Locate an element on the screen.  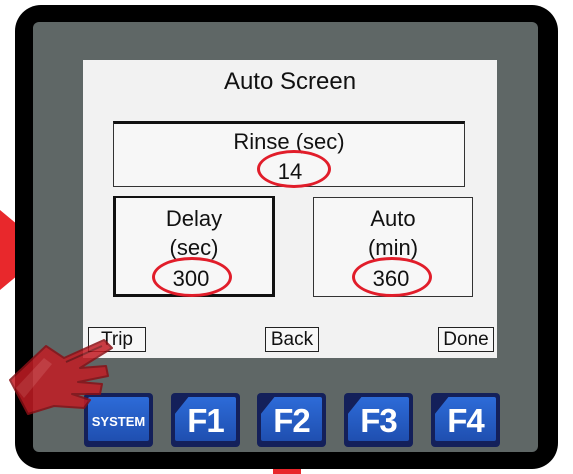
f2-key-label: F2 is located at coordinates (292, 420).